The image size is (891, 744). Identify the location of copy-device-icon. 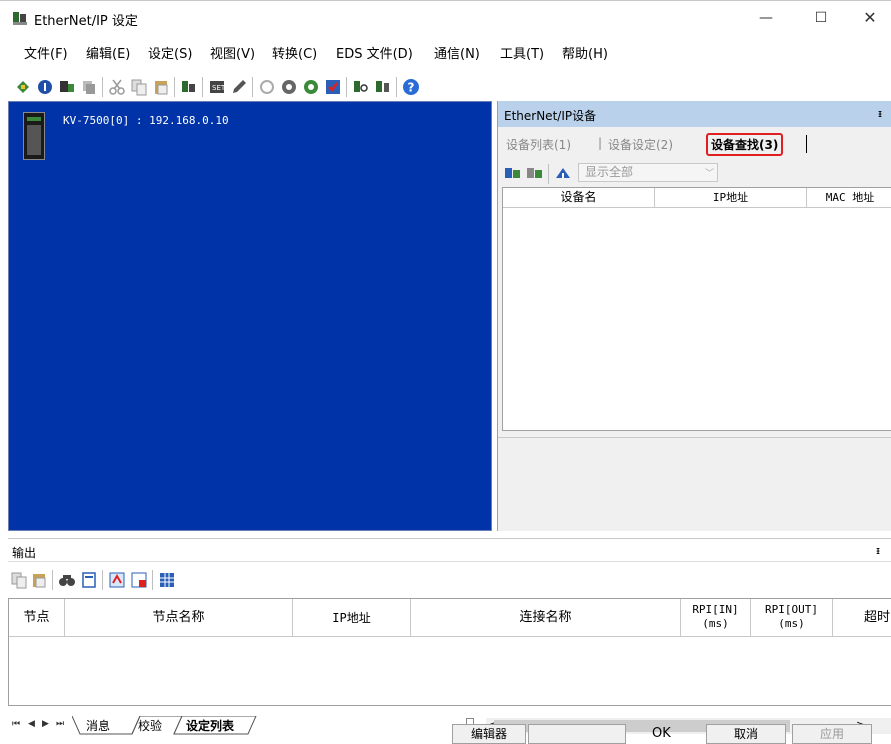
(89, 87).